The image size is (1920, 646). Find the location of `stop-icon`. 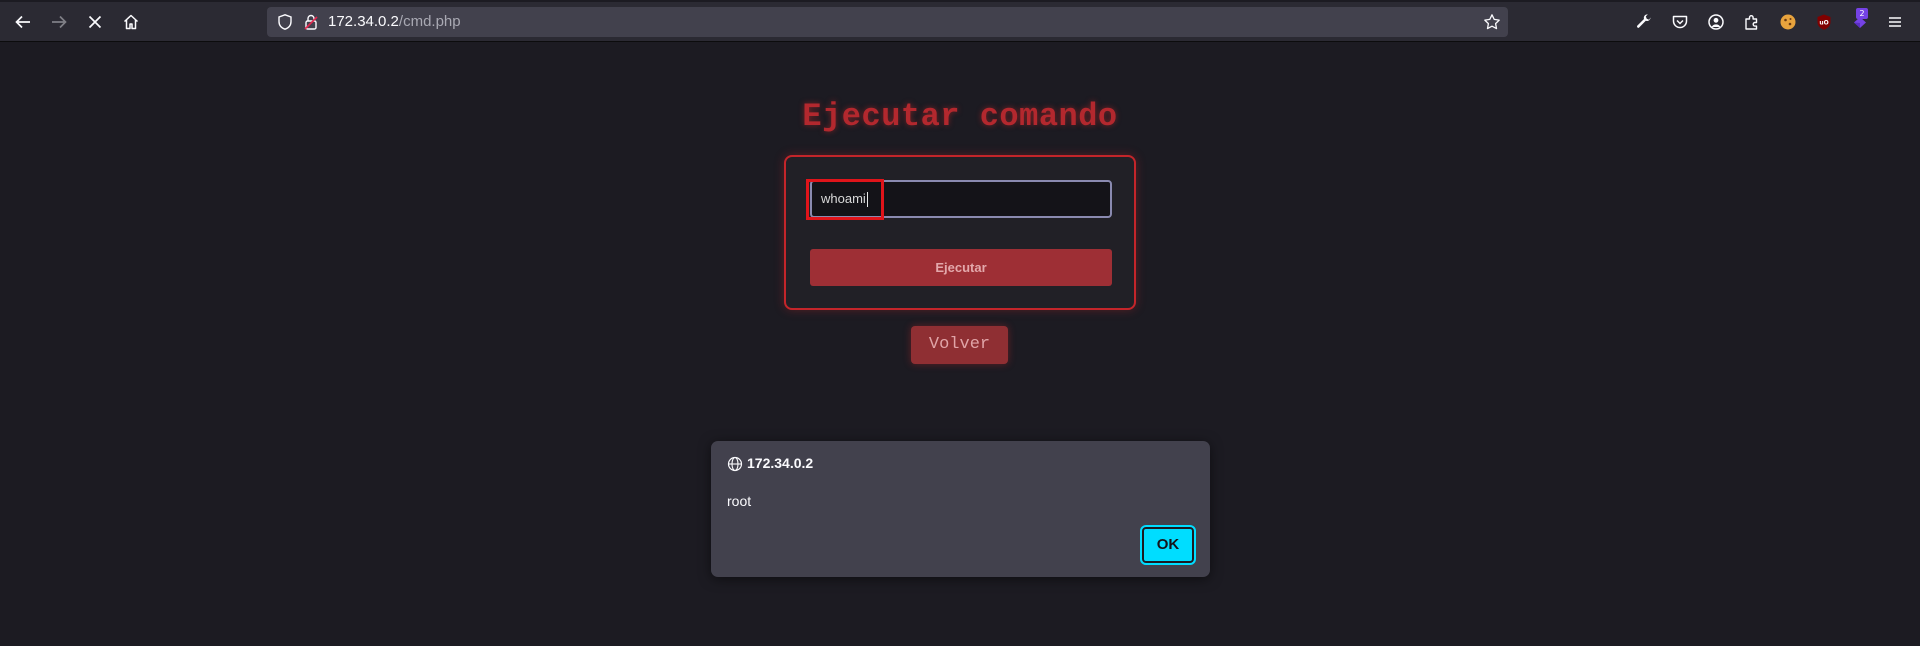

stop-icon is located at coordinates (95, 22).